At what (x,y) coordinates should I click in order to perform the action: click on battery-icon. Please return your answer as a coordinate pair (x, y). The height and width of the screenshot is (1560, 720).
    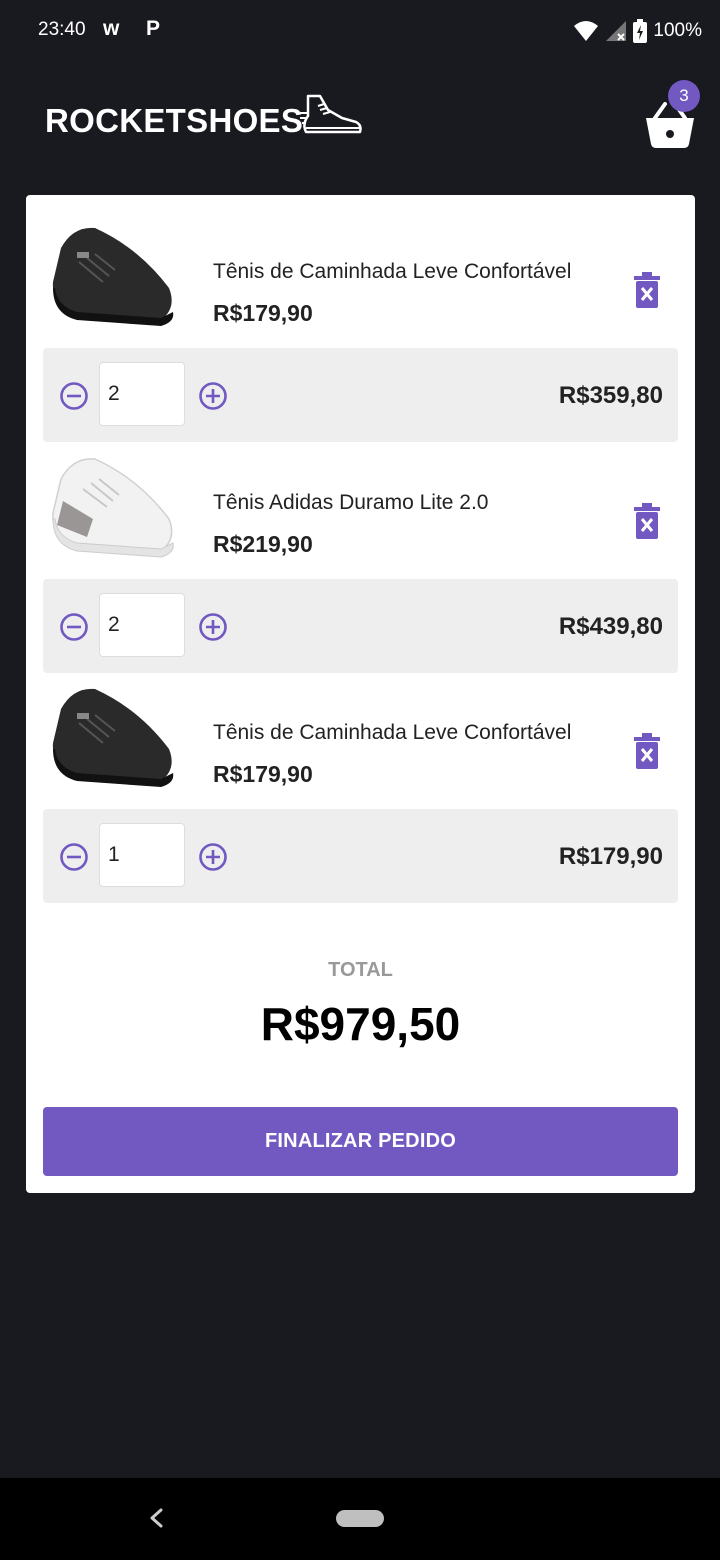
    Looking at the image, I should click on (640, 31).